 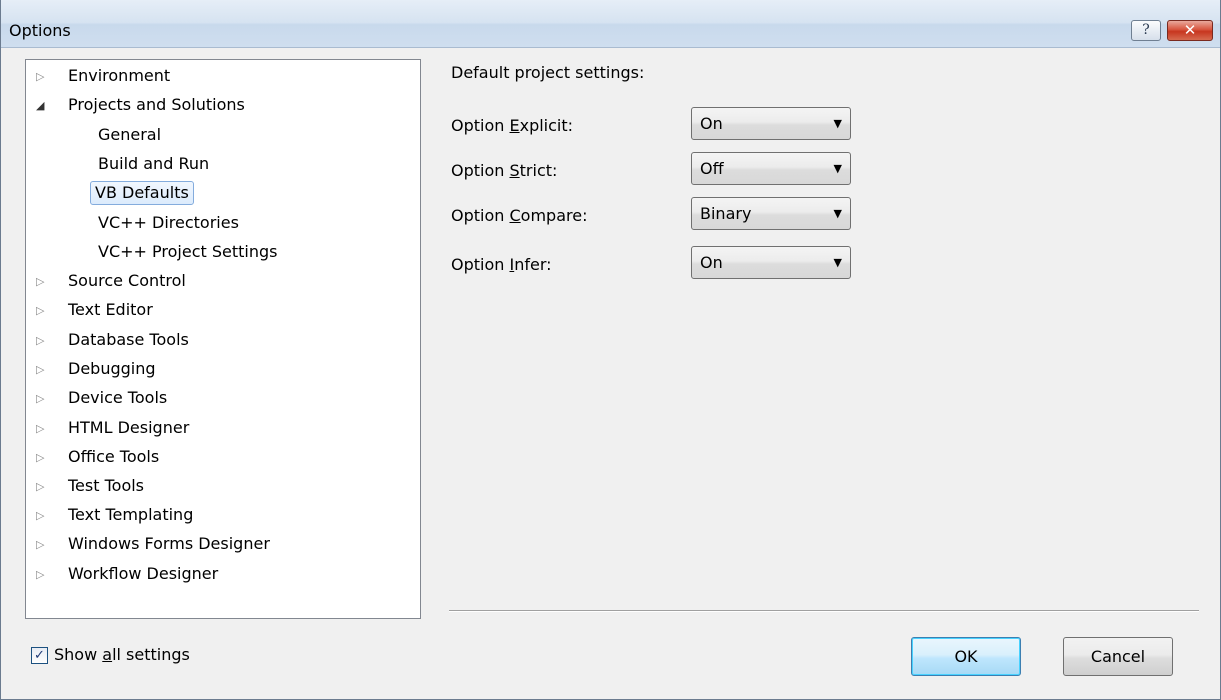 I want to click on title-bar: Options ? ✕, so click(x=610, y=24).